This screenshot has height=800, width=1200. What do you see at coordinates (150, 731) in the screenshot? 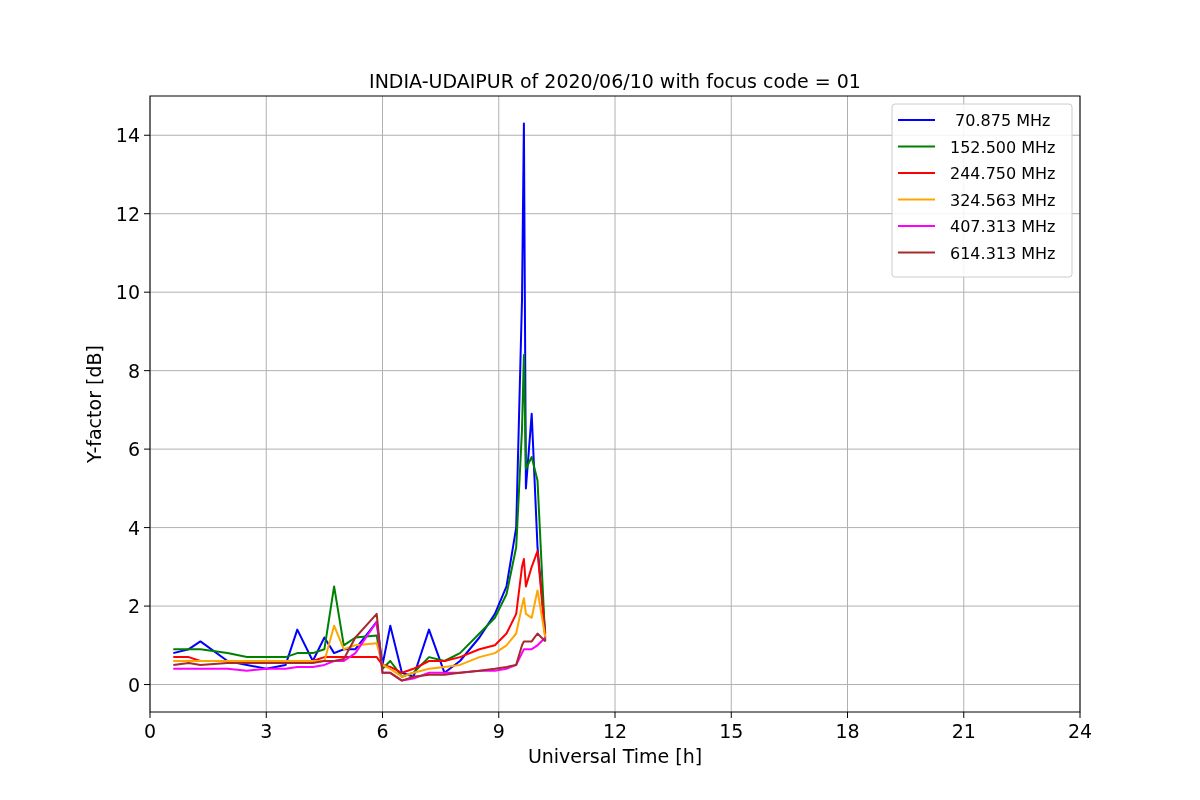
I see `x-tick-label: 0` at bounding box center [150, 731].